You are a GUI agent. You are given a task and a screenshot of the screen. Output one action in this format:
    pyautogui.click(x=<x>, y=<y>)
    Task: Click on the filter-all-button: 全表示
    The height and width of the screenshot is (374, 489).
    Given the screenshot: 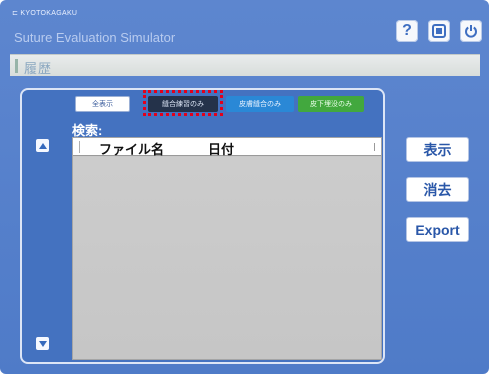 What is the action you would take?
    pyautogui.click(x=102, y=104)
    